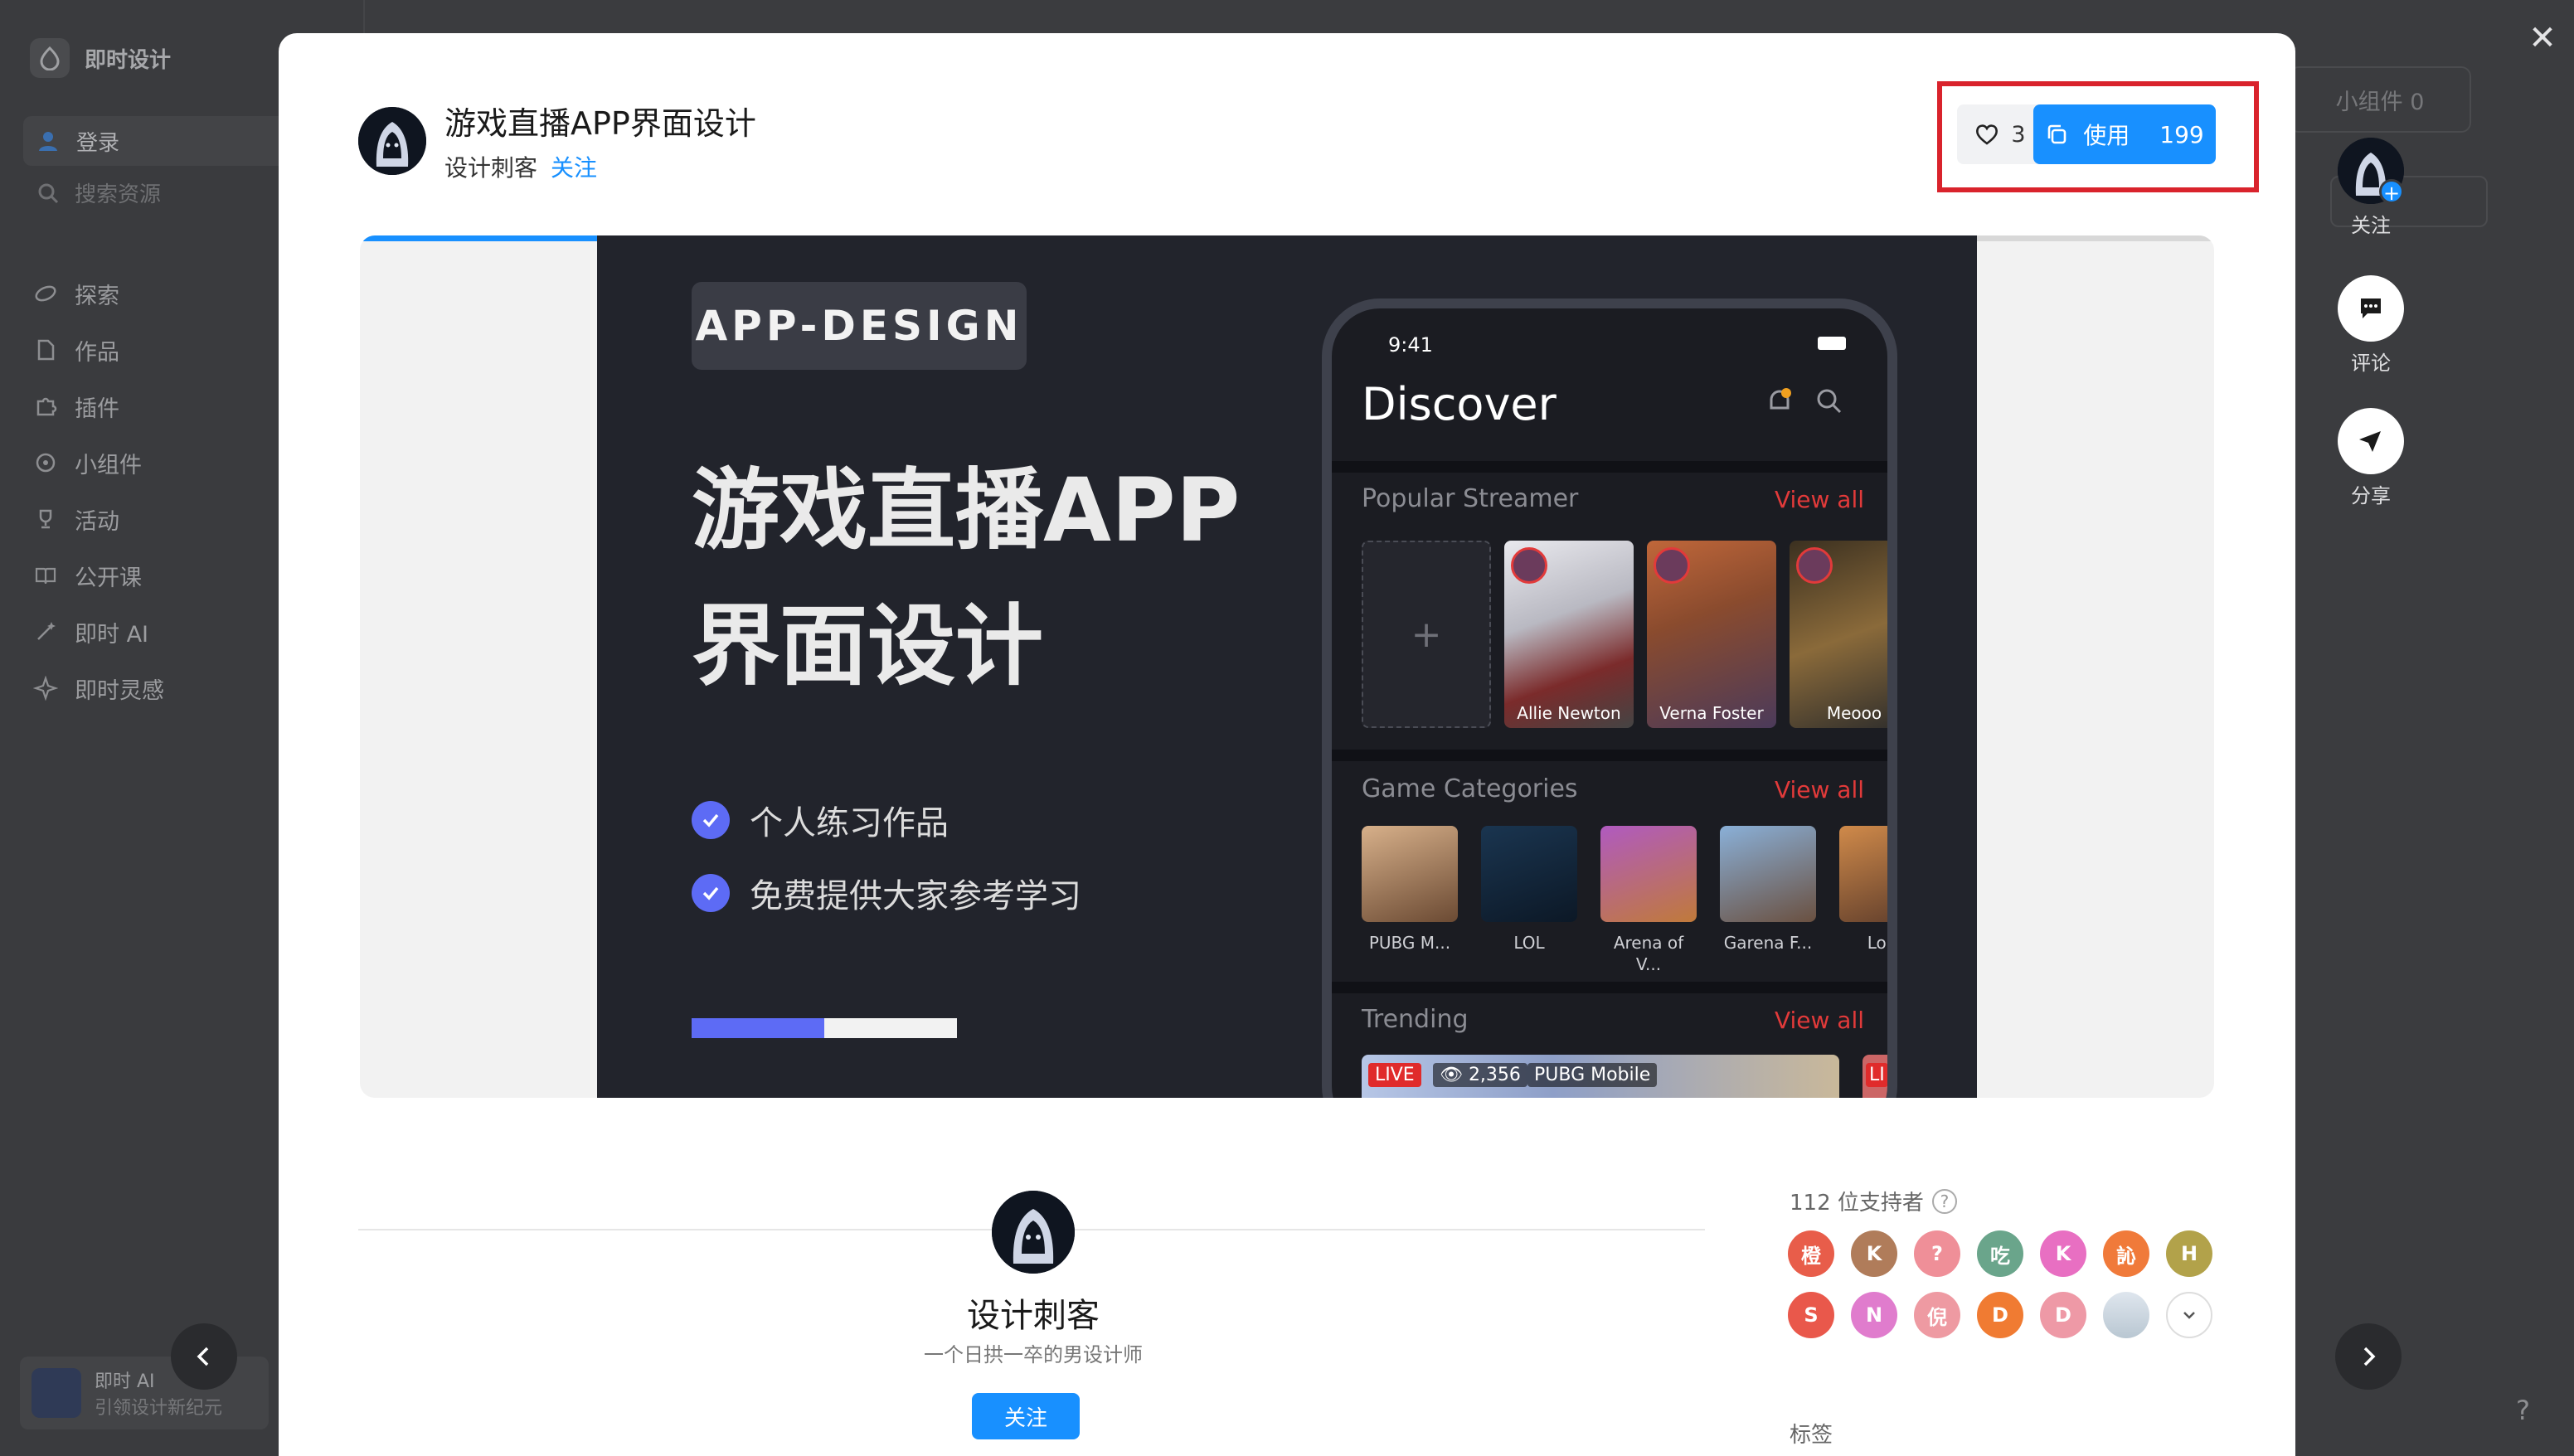  I want to click on search-input: 搜索资源, so click(99, 192).